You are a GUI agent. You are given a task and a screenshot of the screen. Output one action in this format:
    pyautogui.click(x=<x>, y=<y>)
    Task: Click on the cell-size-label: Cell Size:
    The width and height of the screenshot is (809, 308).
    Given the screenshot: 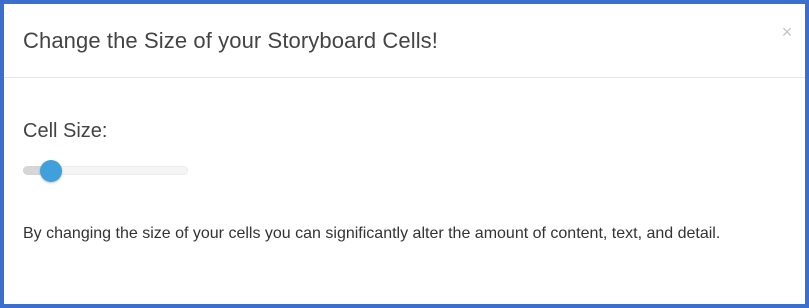 What is the action you would take?
    pyautogui.click(x=65, y=131)
    